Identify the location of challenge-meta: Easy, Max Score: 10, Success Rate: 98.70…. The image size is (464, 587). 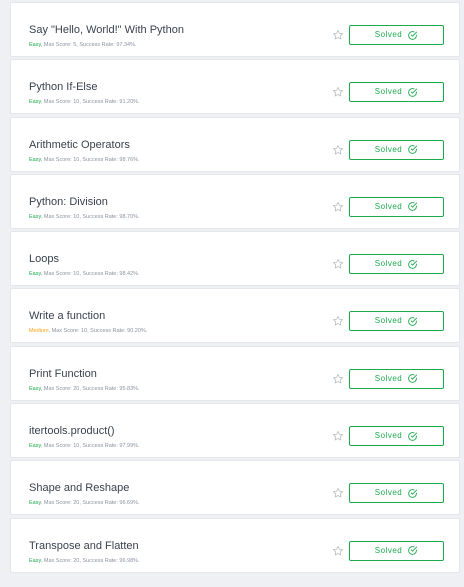
(84, 216).